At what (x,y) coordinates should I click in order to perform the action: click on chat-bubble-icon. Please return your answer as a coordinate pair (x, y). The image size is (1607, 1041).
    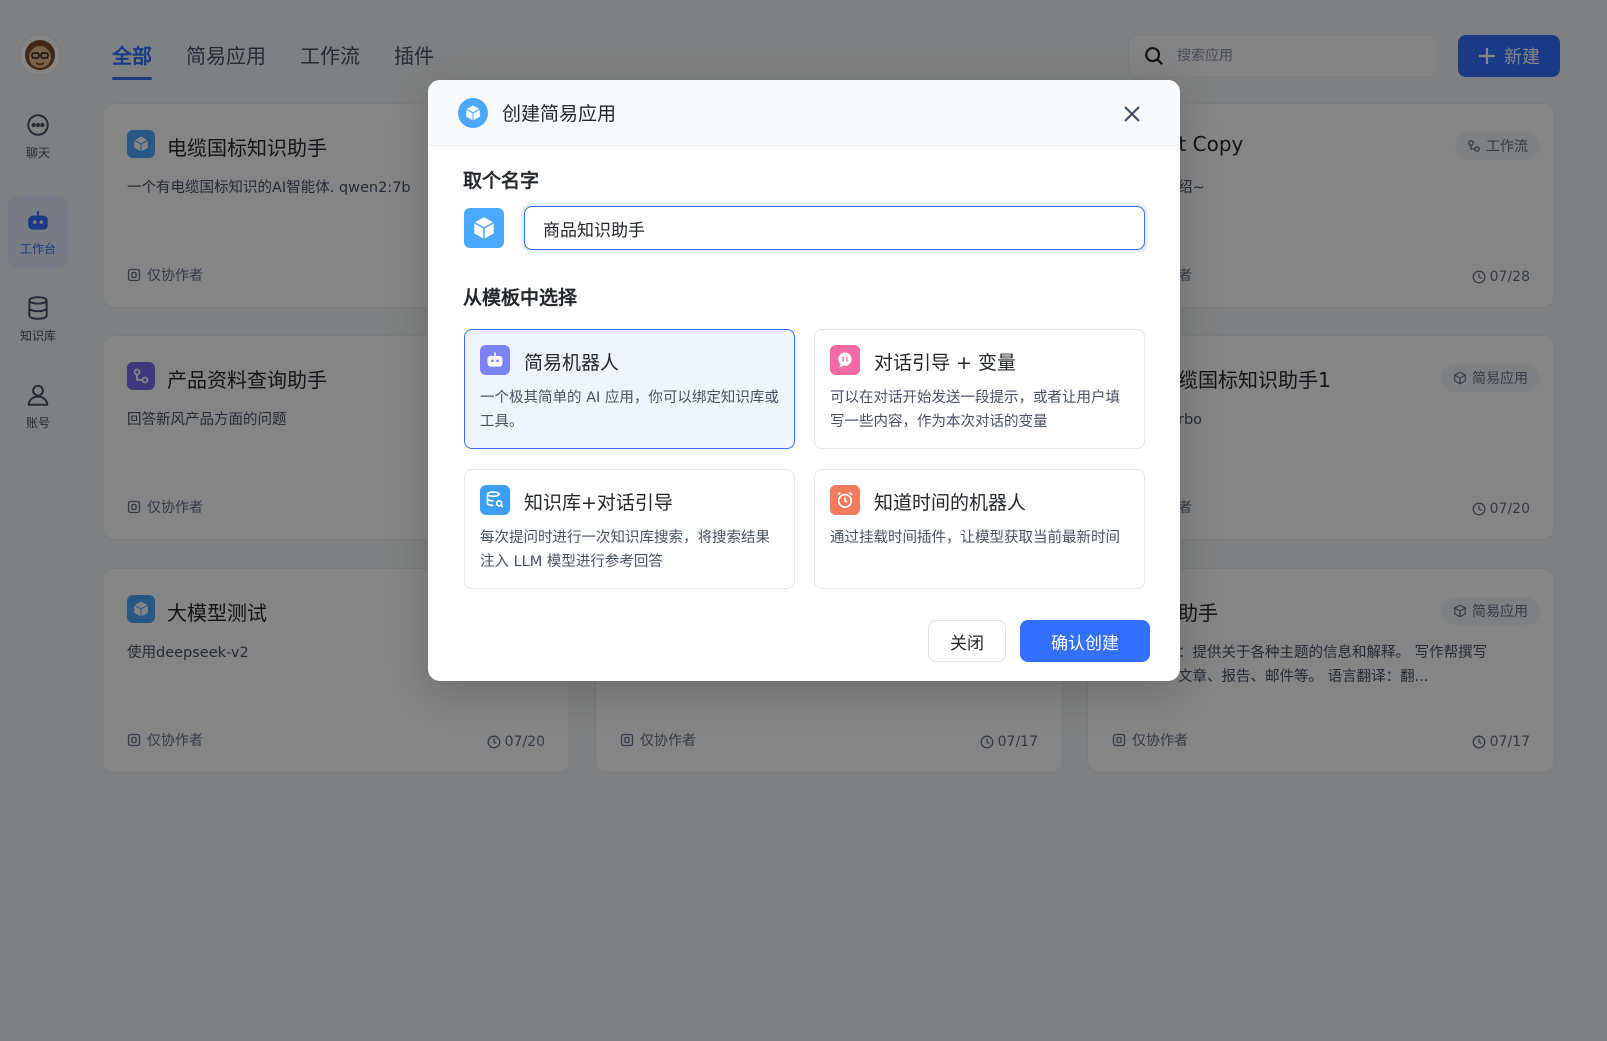
    Looking at the image, I should click on (845, 360).